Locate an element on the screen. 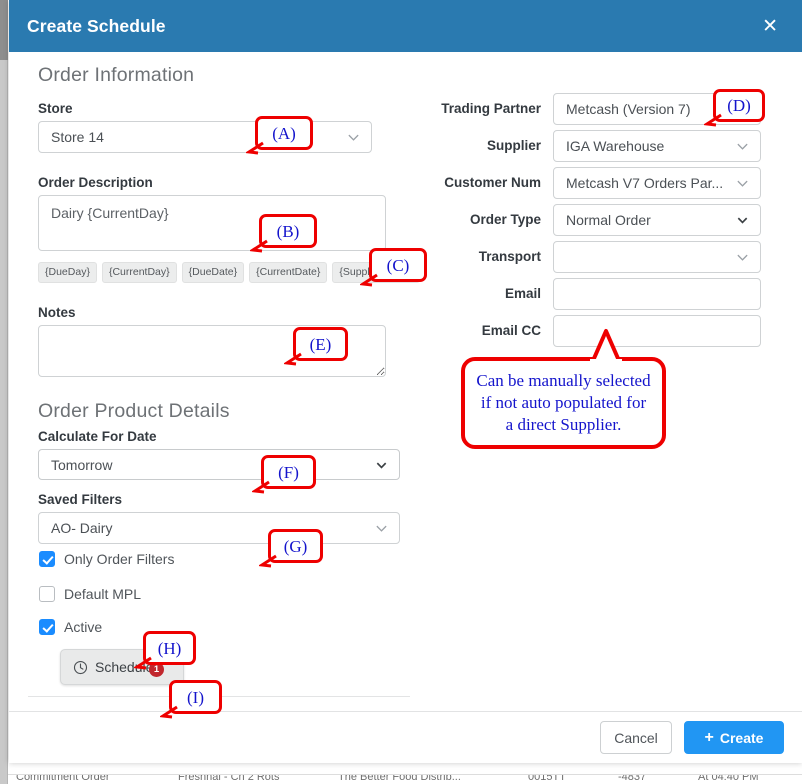 This screenshot has width=802, height=784. supplier-value: IGA Warehouse is located at coordinates (615, 145).